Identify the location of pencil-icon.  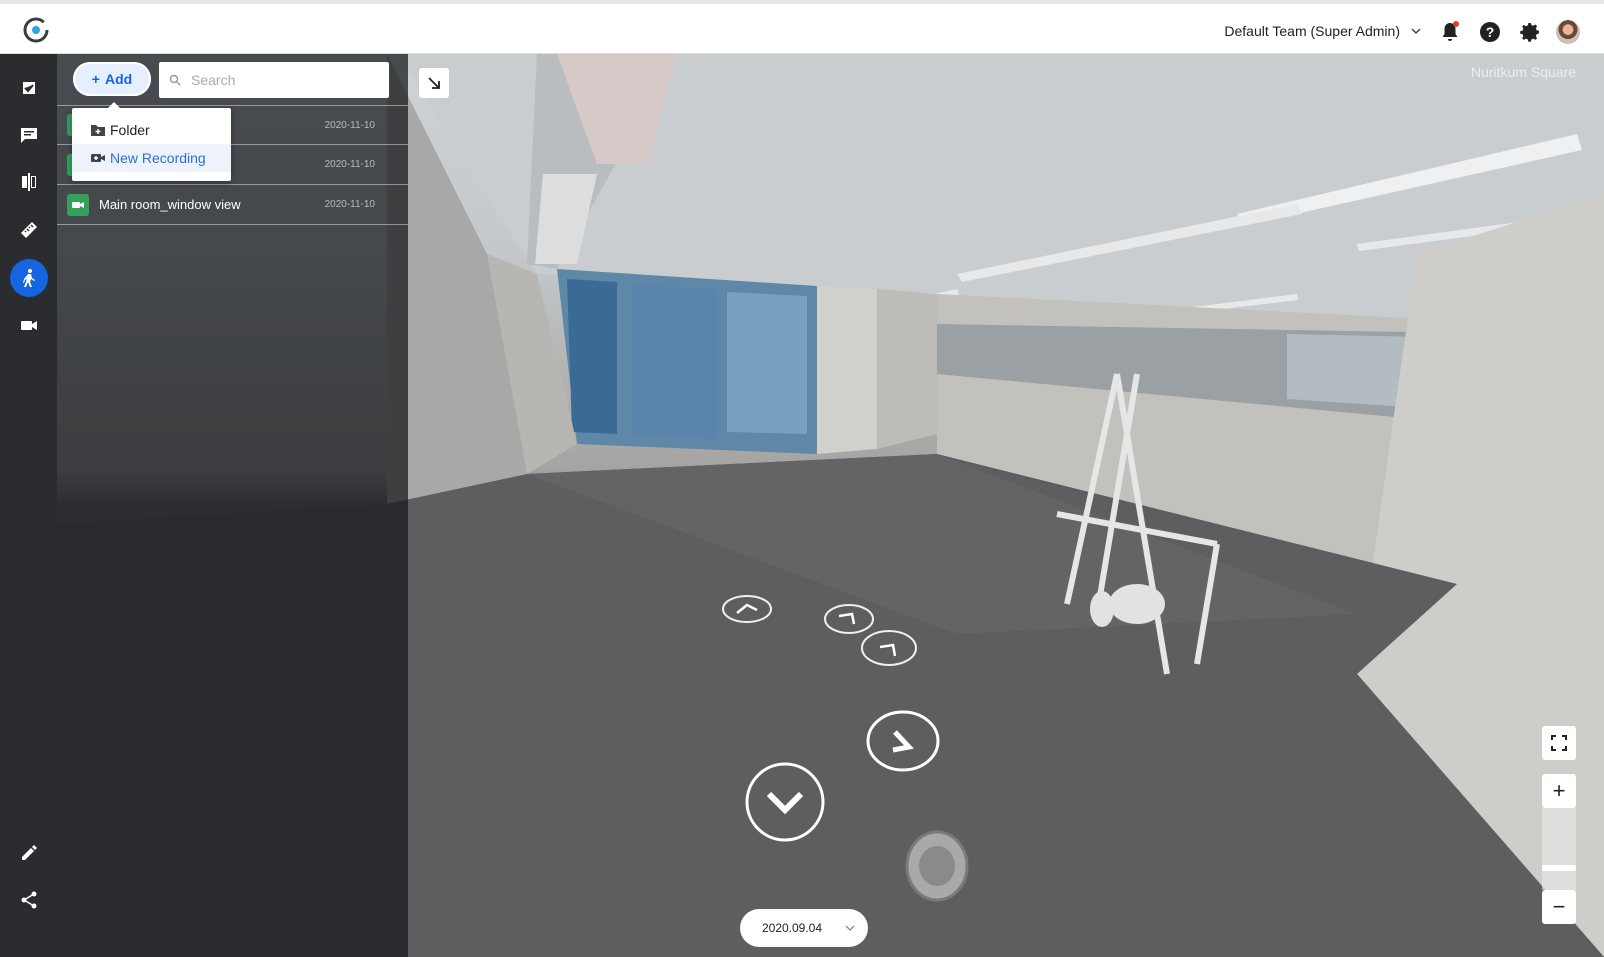
(29, 852).